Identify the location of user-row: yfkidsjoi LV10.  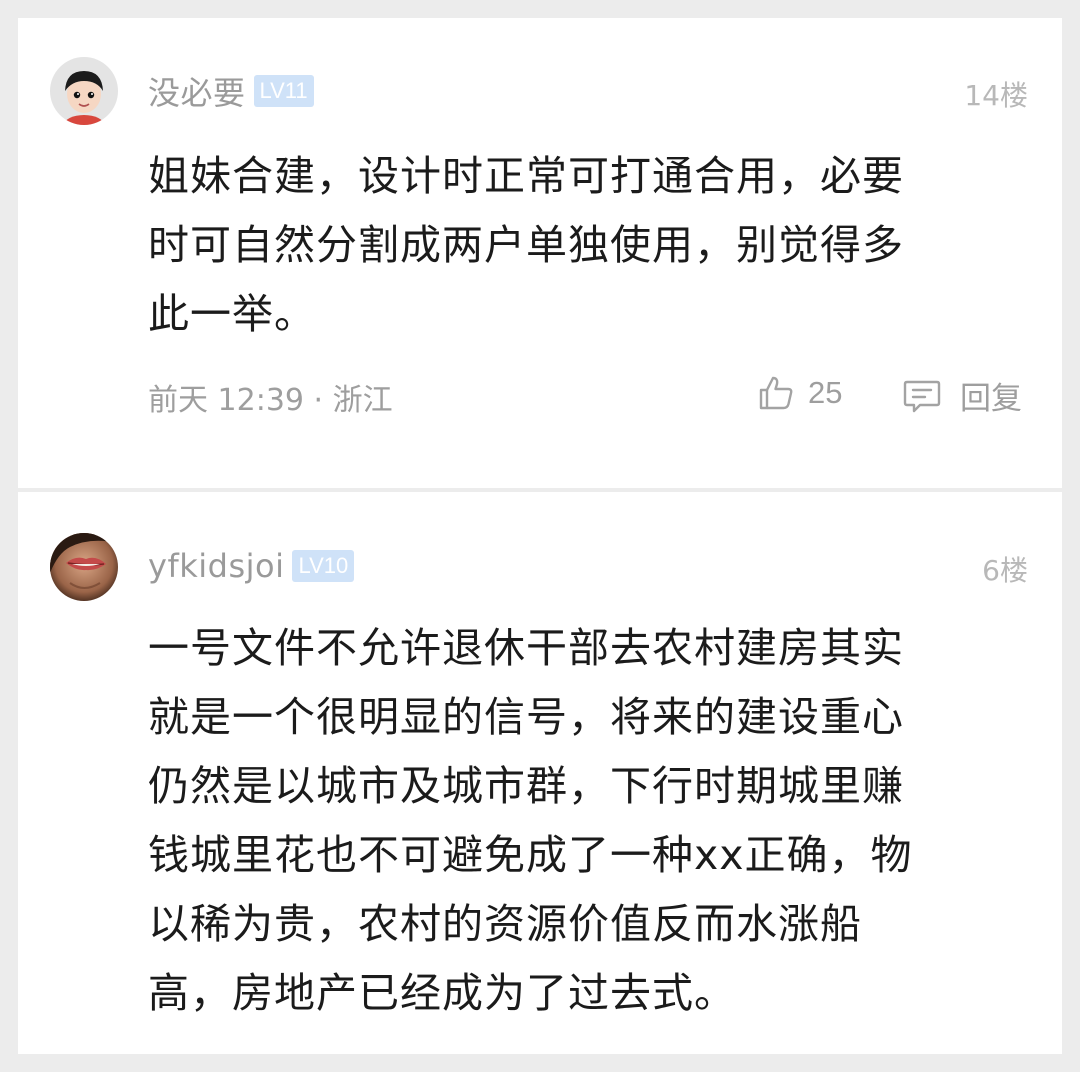
(251, 566).